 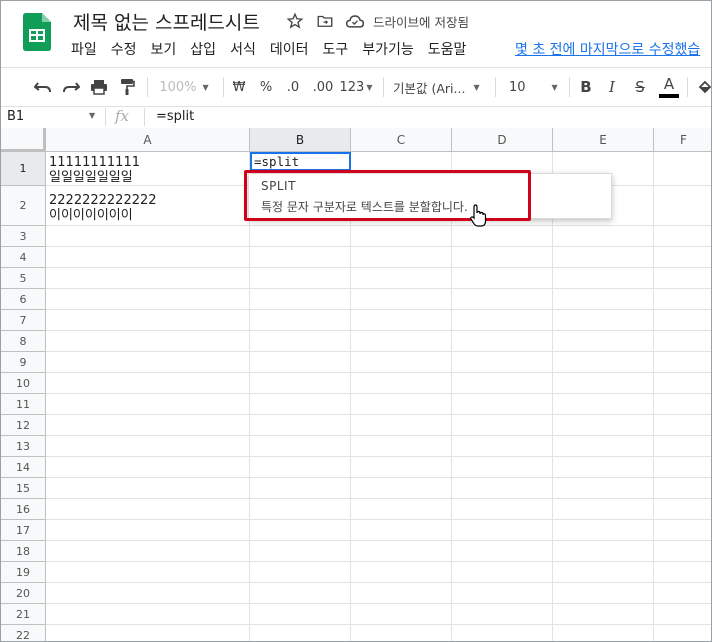 I want to click on italic-button: I, so click(x=612, y=87).